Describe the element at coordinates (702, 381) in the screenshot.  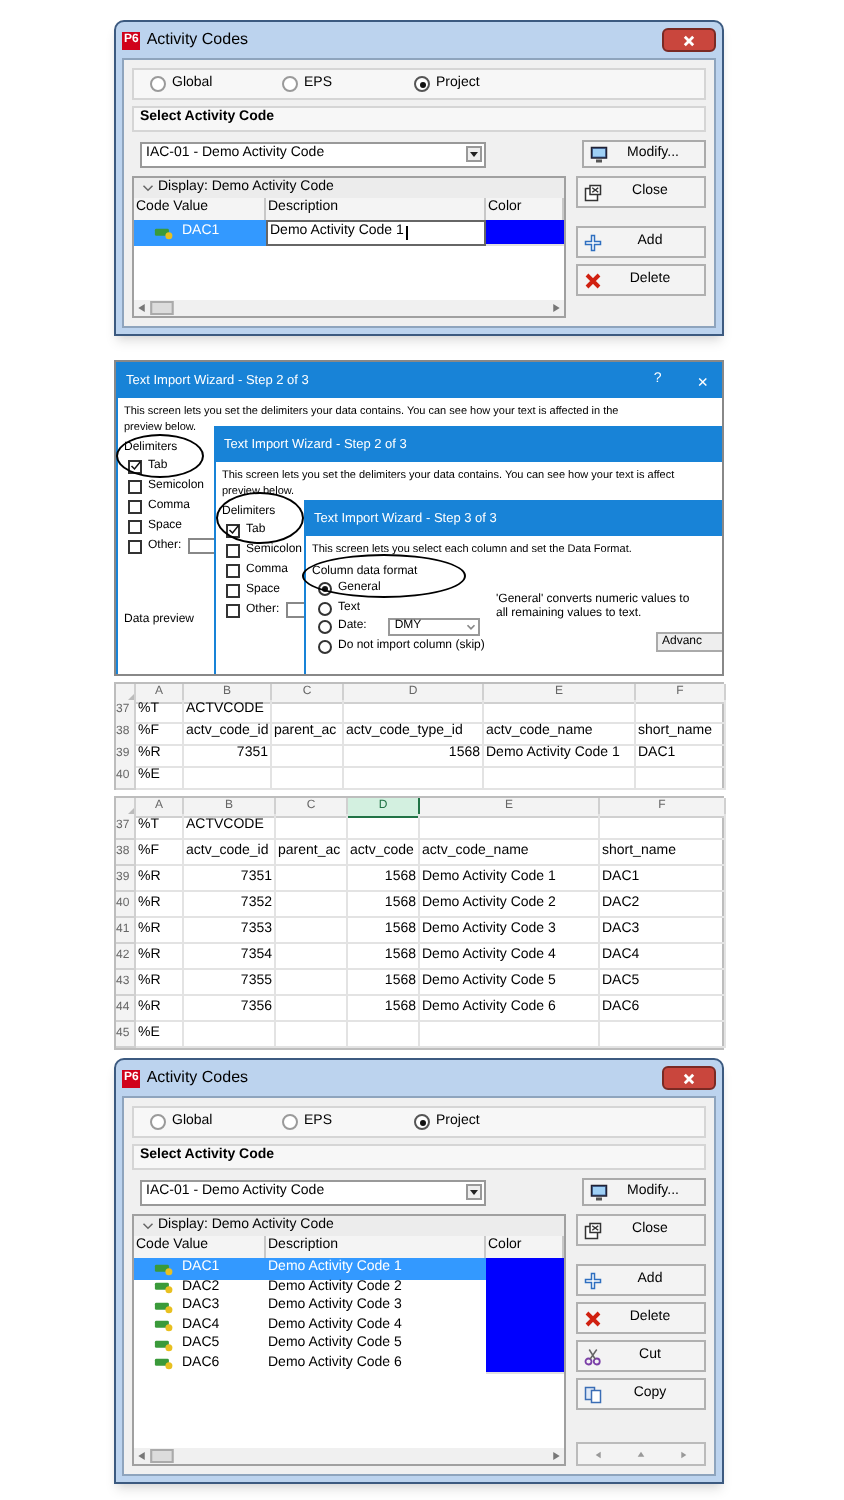
I see `close-button: ×` at that location.